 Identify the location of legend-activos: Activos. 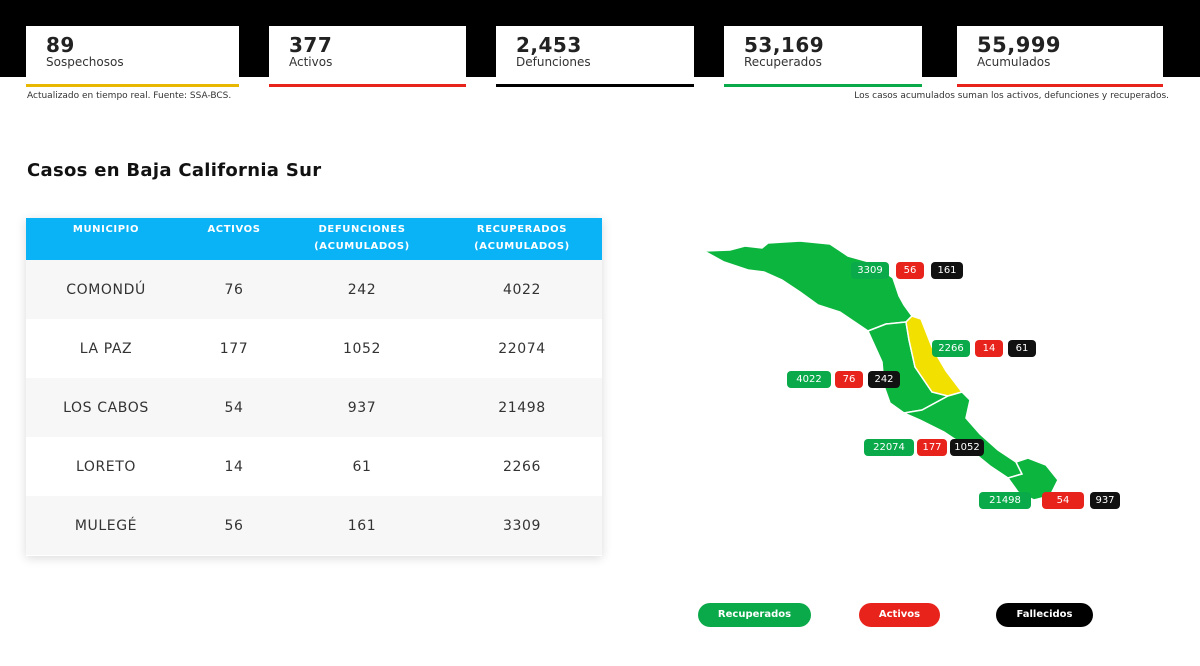
(899, 615).